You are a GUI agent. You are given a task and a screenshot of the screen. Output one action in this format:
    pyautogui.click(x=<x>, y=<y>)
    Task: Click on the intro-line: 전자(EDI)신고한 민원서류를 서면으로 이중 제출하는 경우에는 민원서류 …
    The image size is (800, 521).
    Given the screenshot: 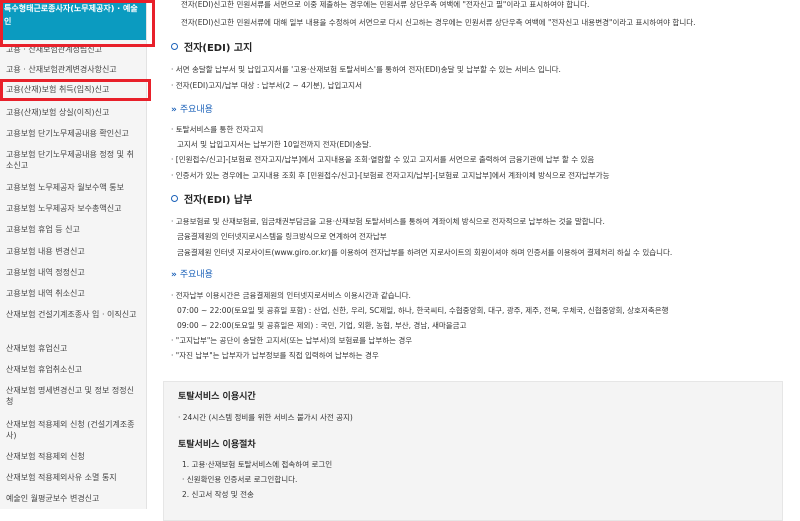 What is the action you would take?
    pyautogui.click(x=385, y=4)
    